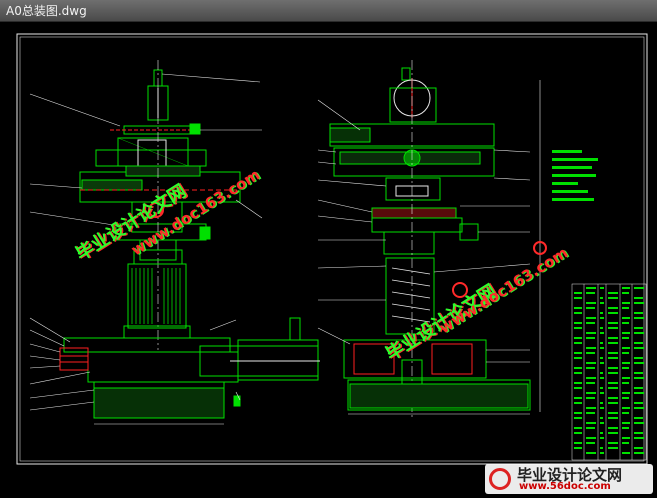  What do you see at coordinates (565, 486) in the screenshot?
I see `footer-watermark-url: www.56doc.com` at bounding box center [565, 486].